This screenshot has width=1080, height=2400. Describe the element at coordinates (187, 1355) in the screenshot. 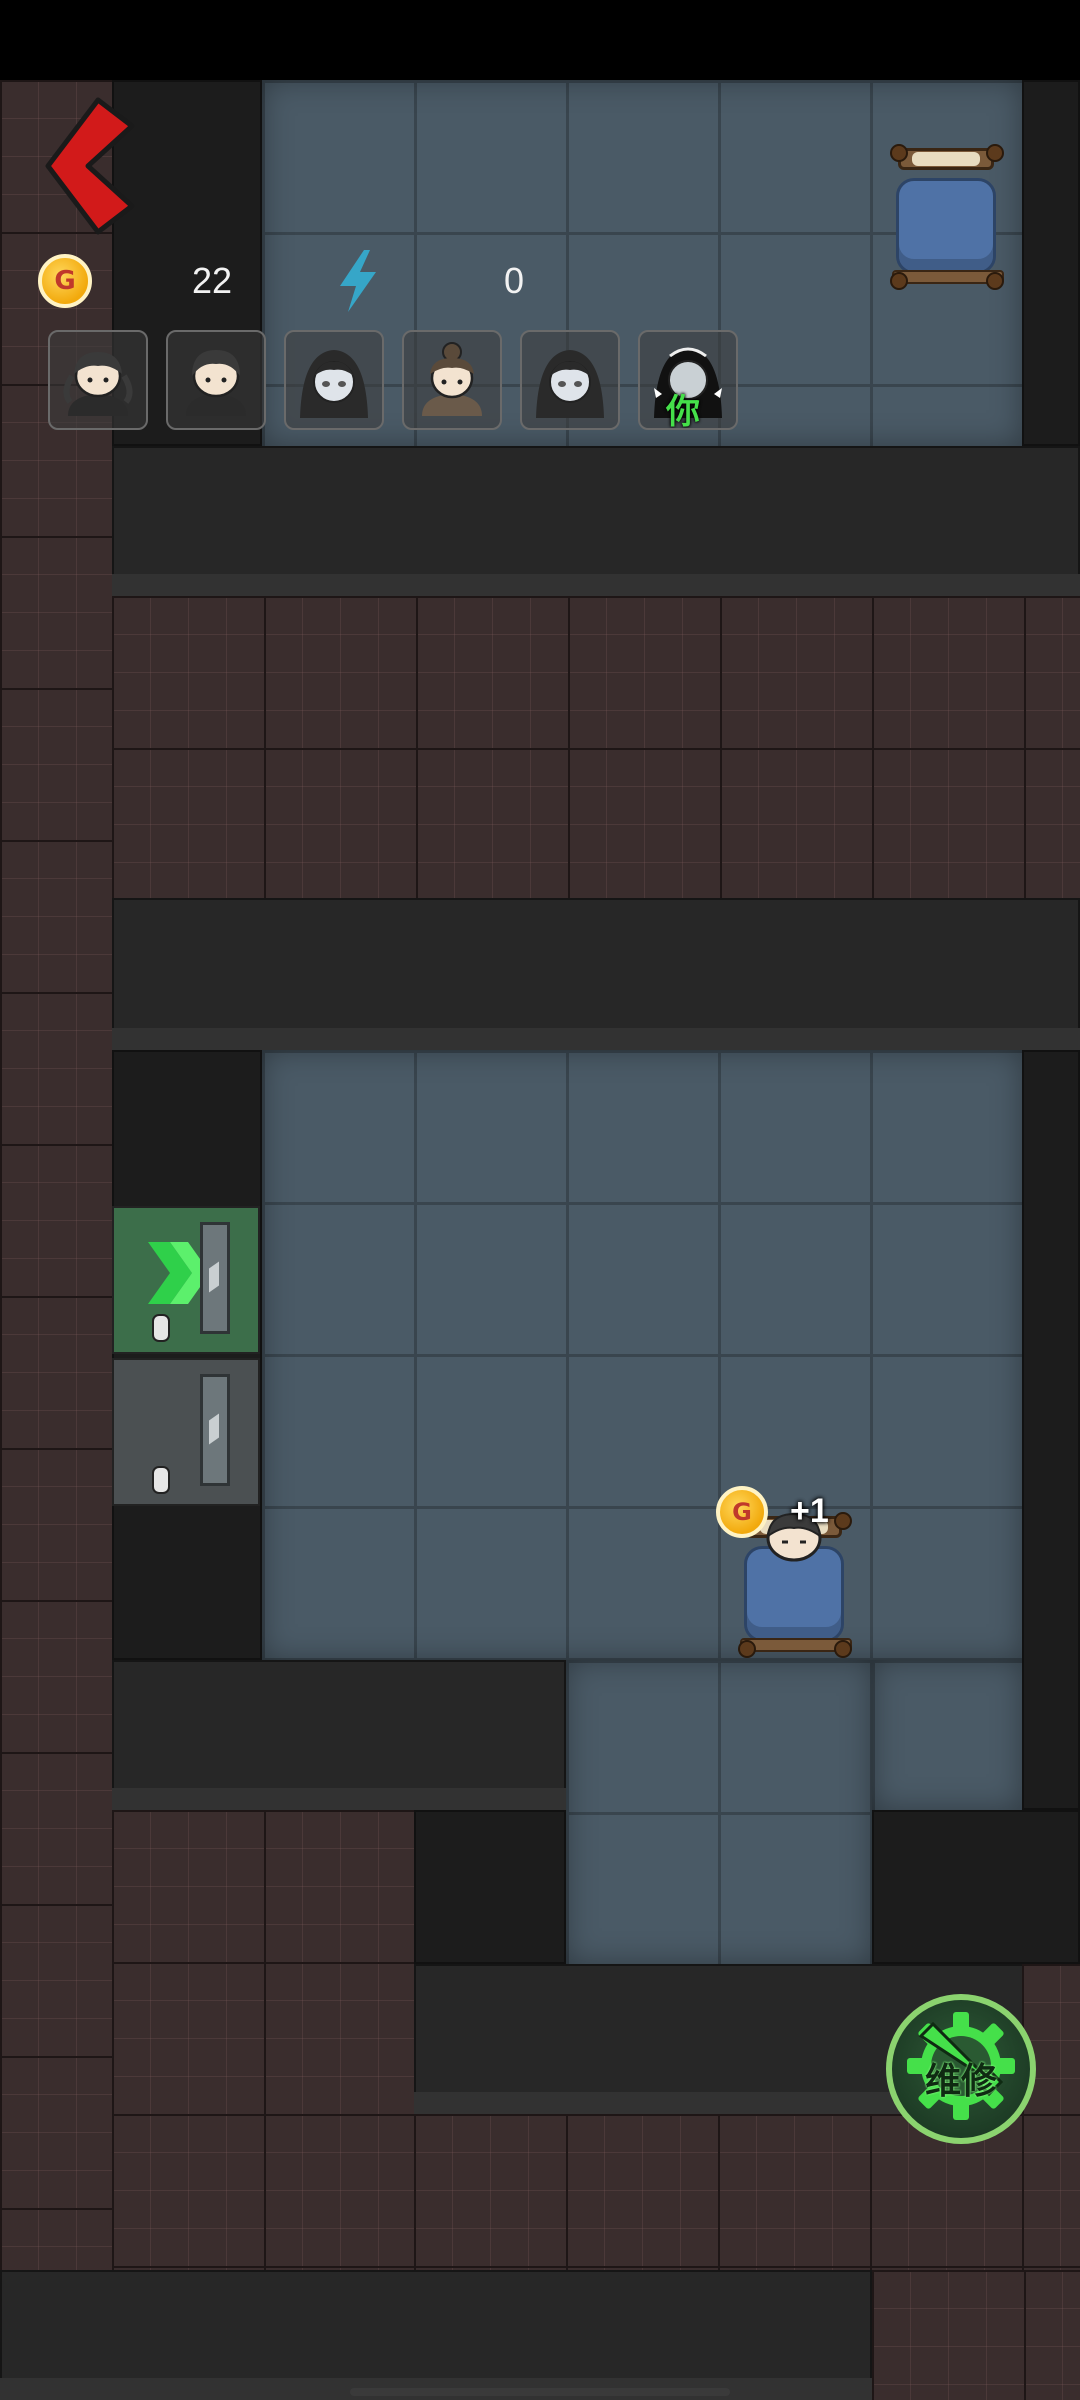

I see `wall-main-room-left` at that location.